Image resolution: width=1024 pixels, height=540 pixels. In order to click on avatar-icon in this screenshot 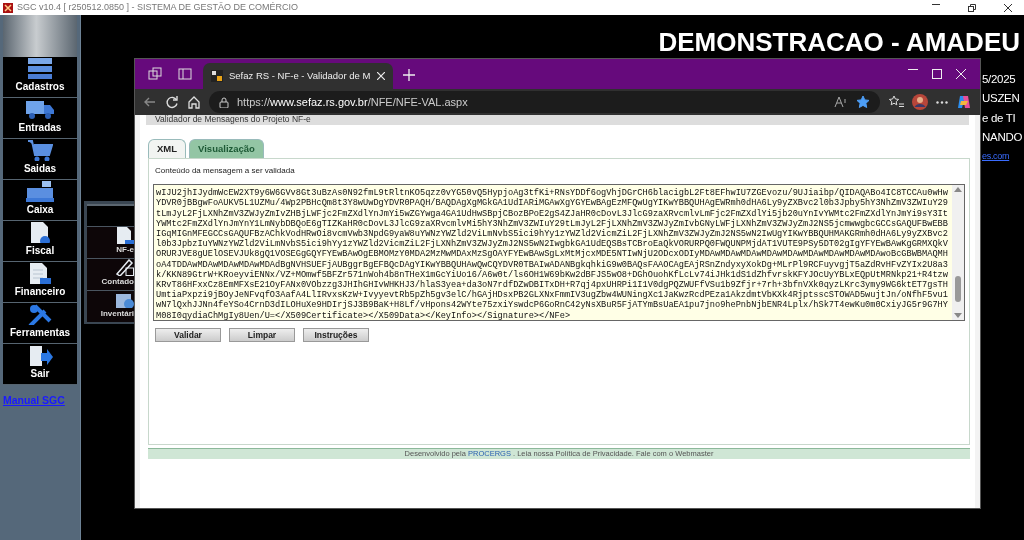, I will do `click(920, 102)`.